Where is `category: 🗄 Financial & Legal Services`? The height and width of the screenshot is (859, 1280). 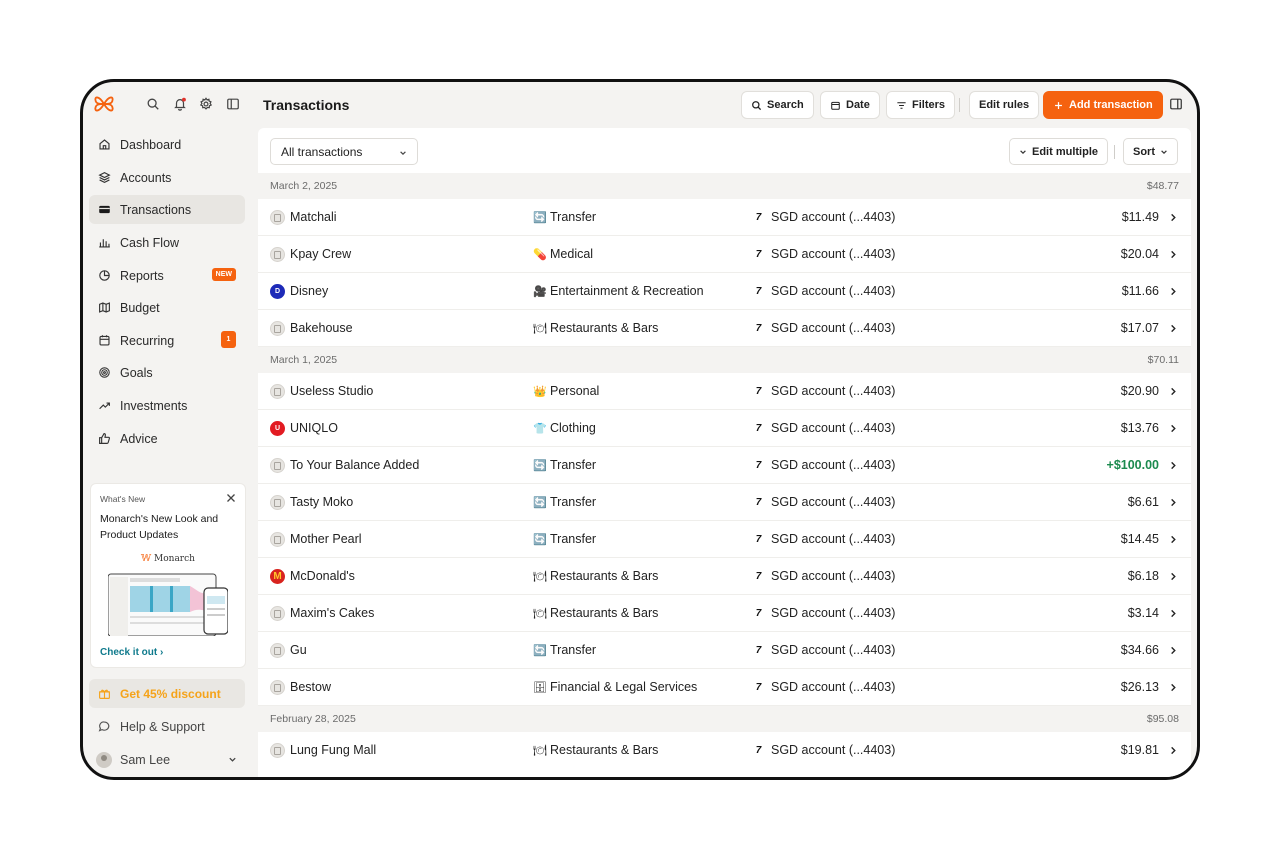 category: 🗄 Financial & Legal Services is located at coordinates (615, 687).